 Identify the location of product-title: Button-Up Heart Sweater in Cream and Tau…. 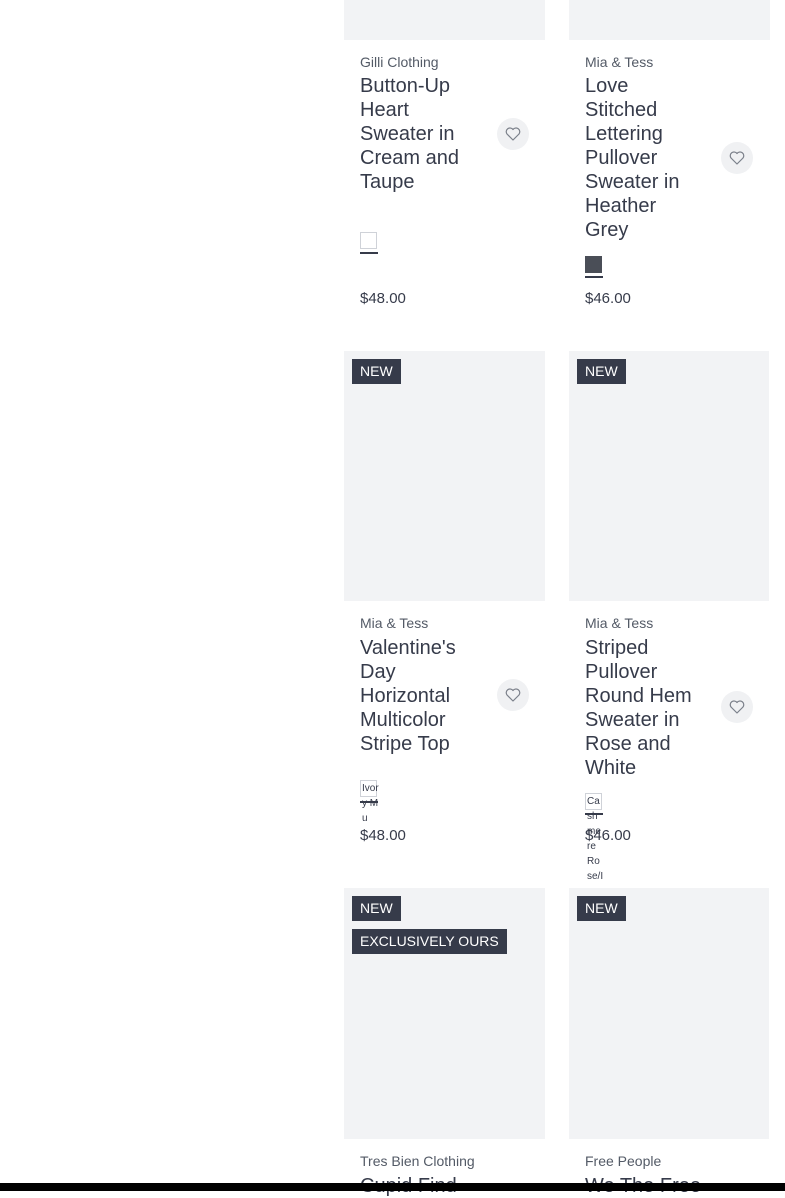
(420, 134).